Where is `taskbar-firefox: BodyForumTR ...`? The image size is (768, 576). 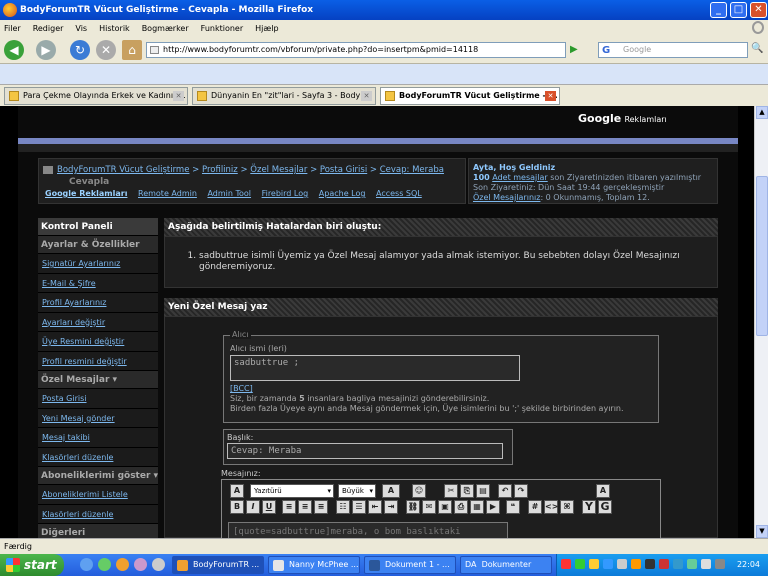
taskbar-firefox: BodyForumTR ... is located at coordinates (218, 565).